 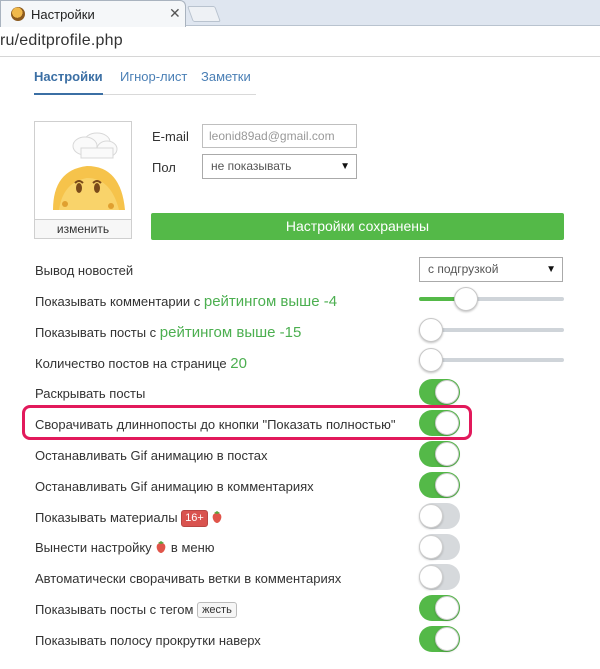 I want to click on avatar: изменить, so click(x=83, y=180).